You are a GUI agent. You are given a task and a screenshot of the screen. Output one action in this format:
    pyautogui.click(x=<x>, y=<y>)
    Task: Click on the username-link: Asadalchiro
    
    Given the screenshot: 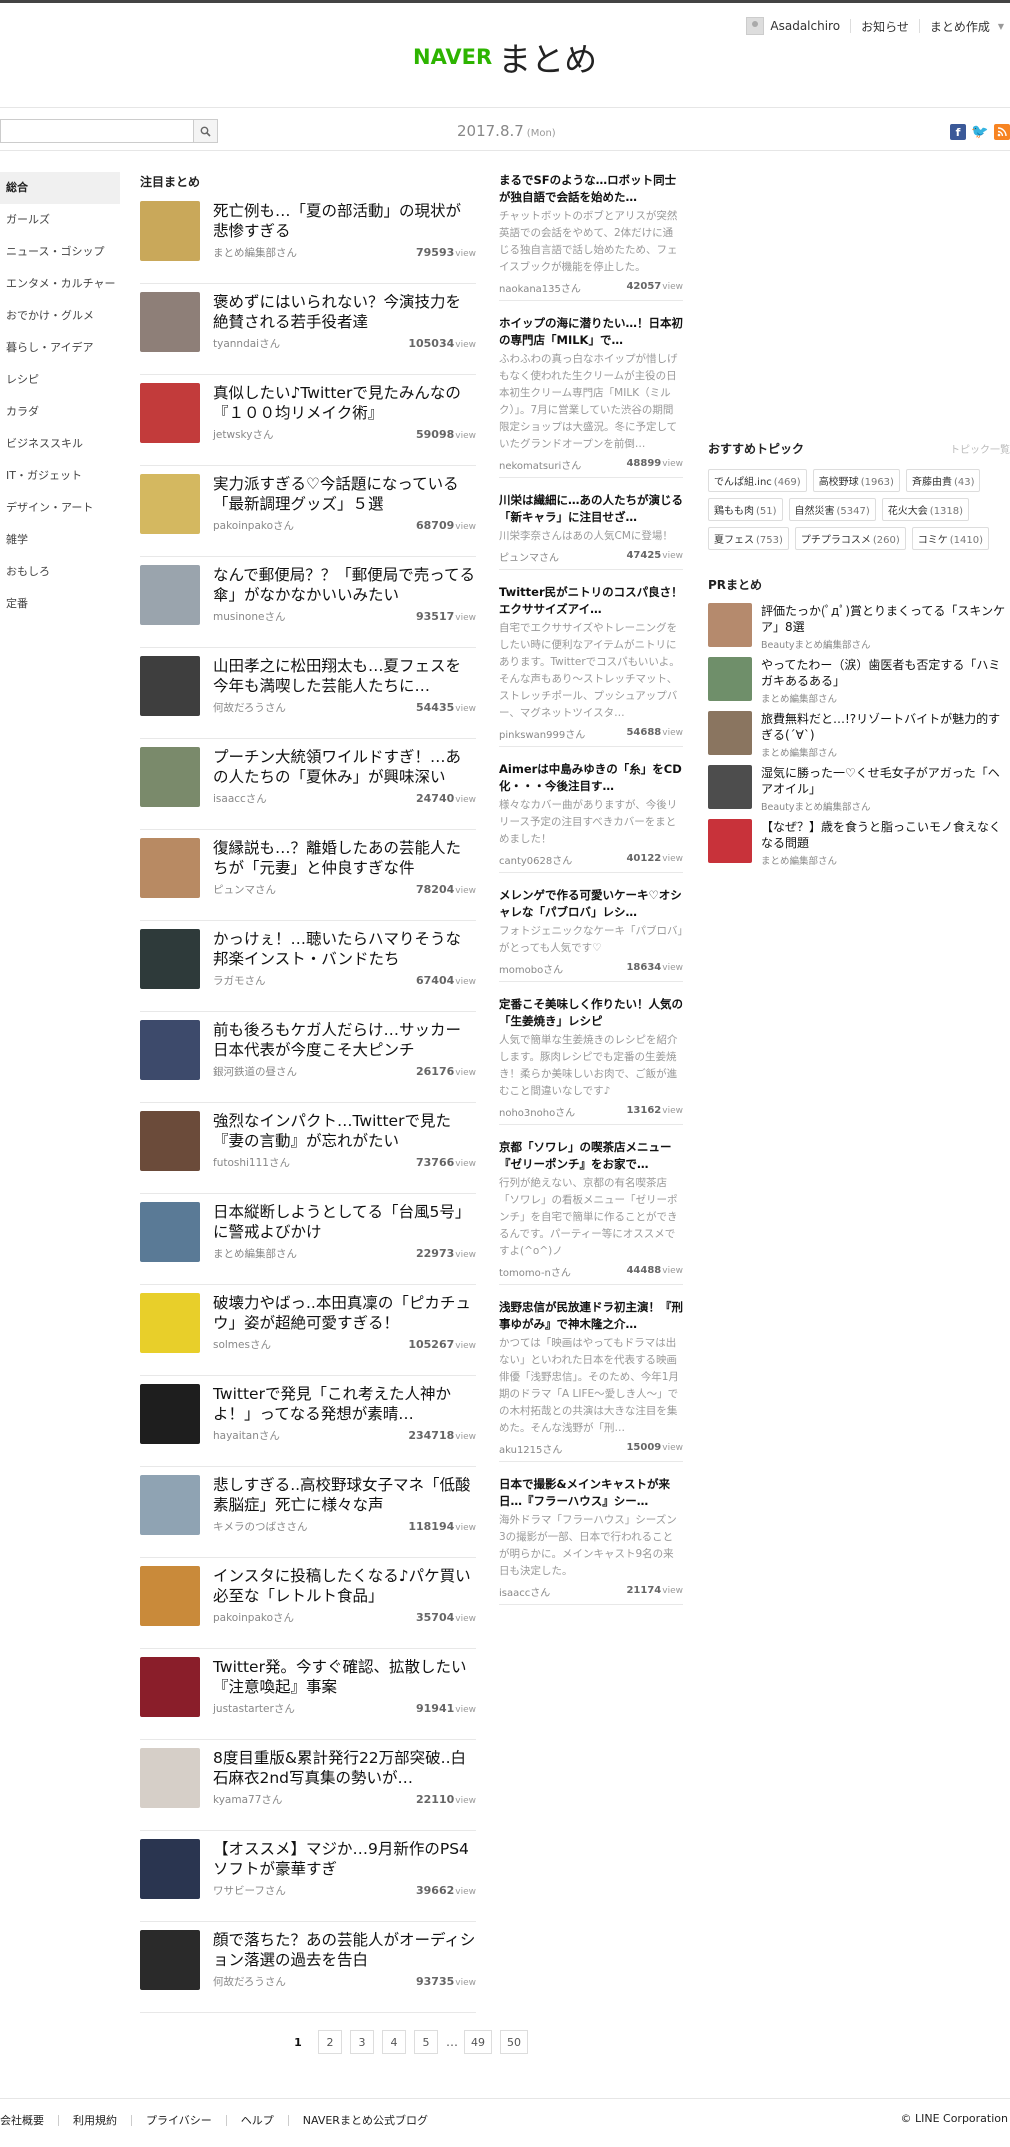 What is the action you would take?
    pyautogui.click(x=805, y=26)
    